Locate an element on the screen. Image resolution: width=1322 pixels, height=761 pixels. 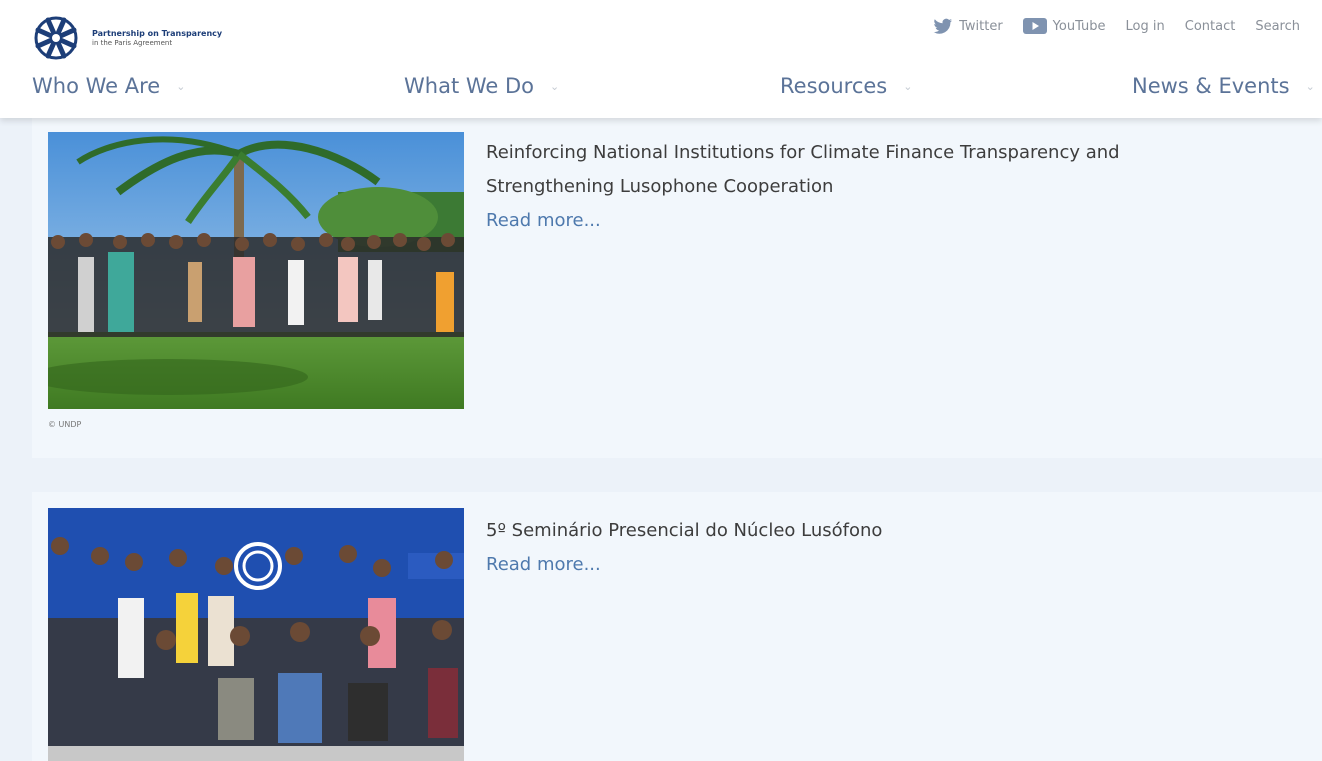
globe-network-logo-icon is located at coordinates (56, 38).